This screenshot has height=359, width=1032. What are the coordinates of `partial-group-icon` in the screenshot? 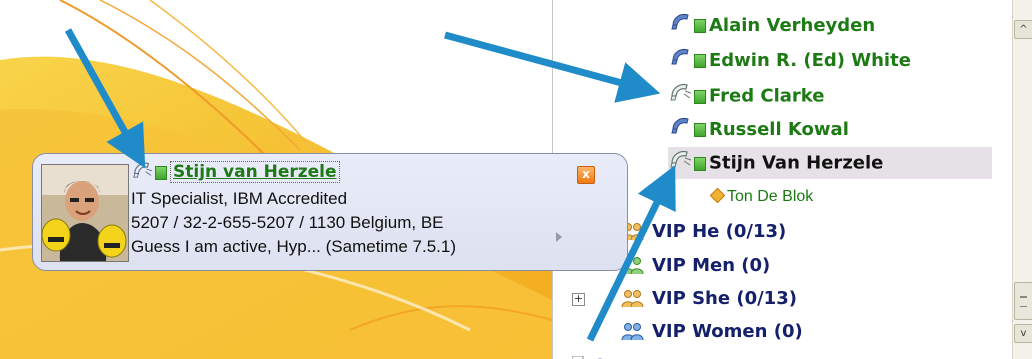 It's located at (592, 354).